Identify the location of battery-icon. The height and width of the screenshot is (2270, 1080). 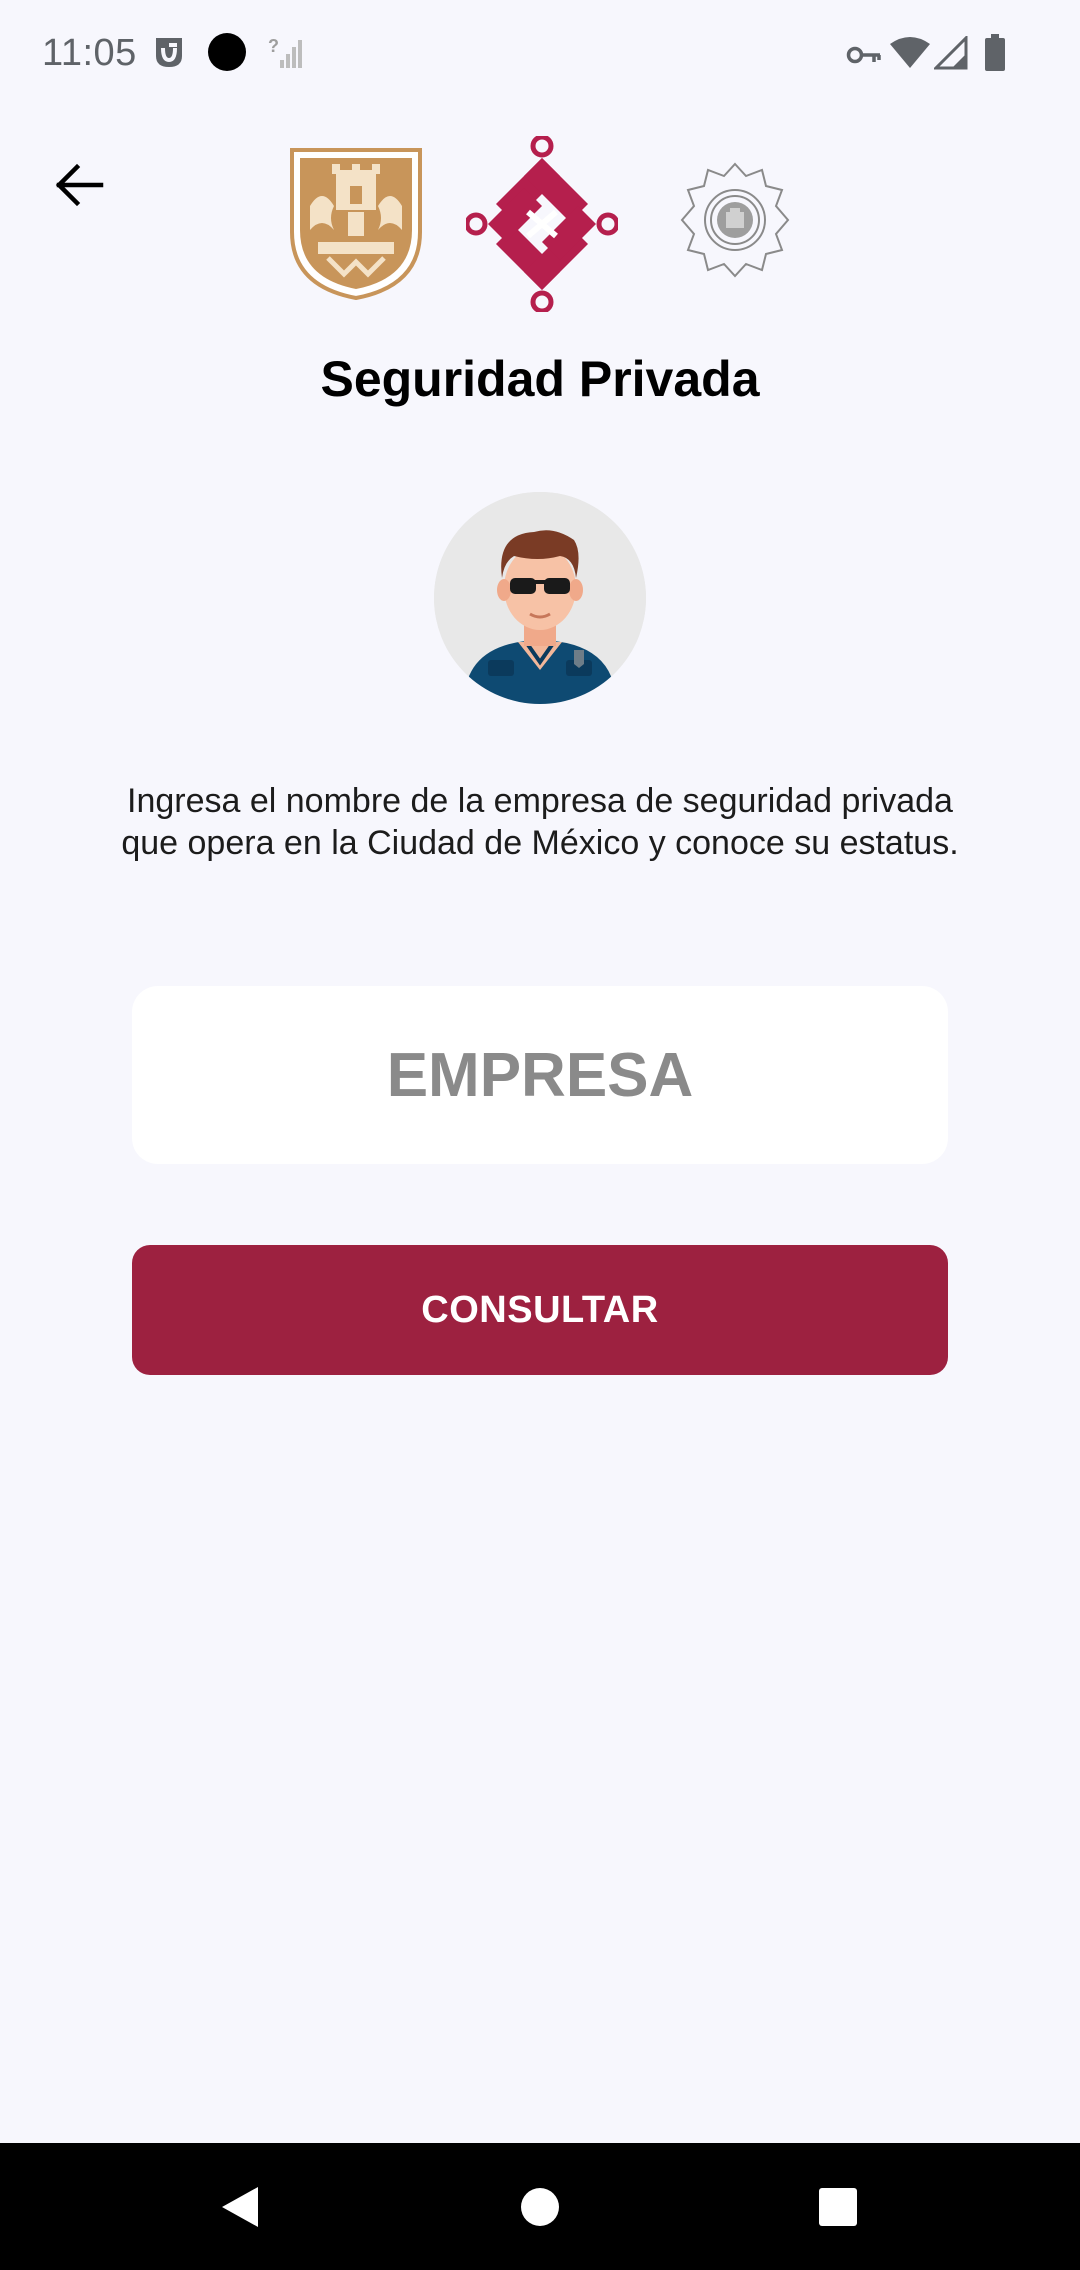
(995, 52).